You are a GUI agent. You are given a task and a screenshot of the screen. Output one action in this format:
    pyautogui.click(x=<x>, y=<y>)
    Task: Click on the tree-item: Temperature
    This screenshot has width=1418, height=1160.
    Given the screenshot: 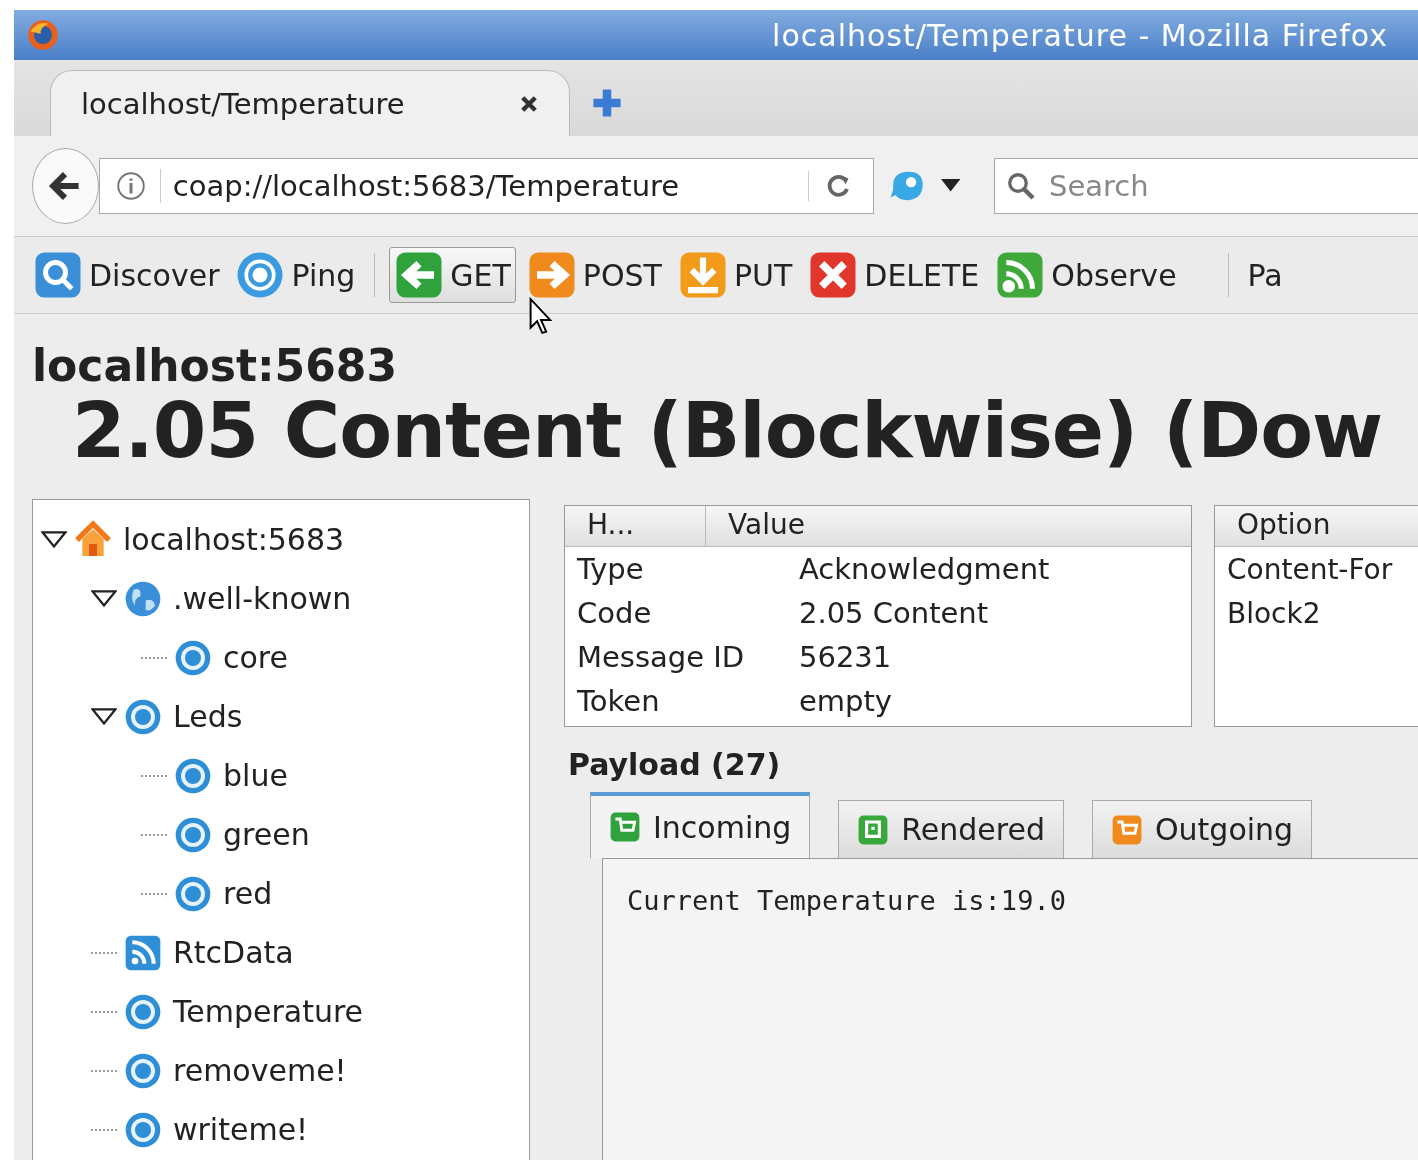 What is the action you would take?
    pyautogui.click(x=281, y=1011)
    